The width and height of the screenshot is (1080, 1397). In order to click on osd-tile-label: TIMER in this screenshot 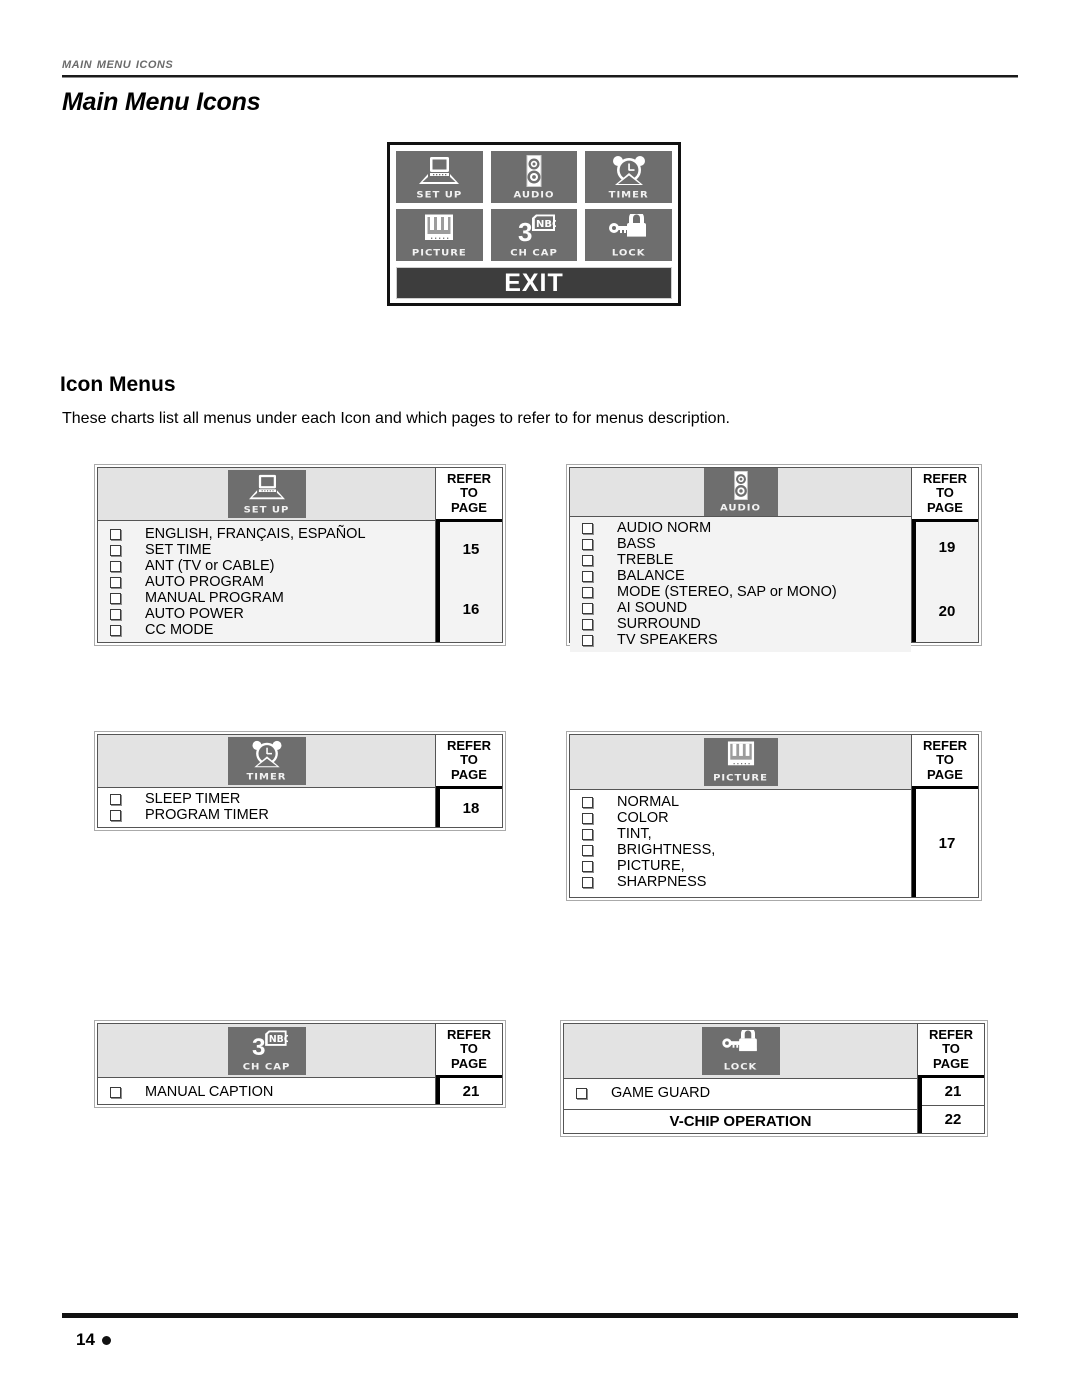, I will do `click(628, 195)`.